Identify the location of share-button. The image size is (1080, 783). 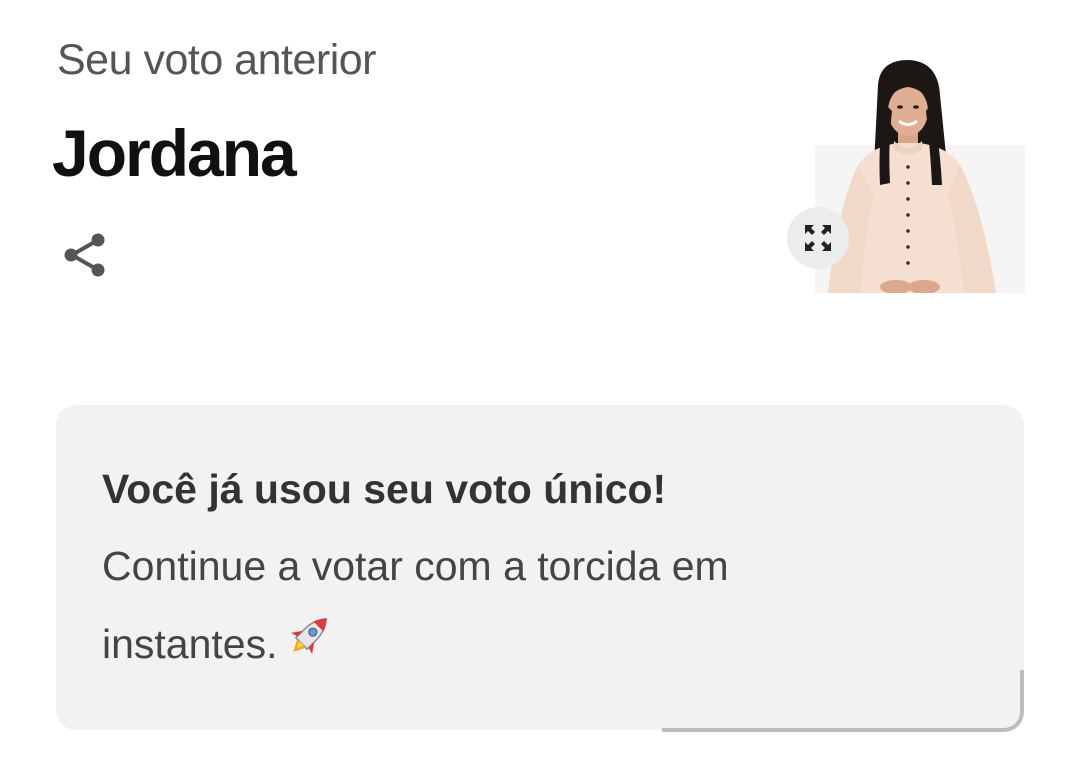
(85, 255).